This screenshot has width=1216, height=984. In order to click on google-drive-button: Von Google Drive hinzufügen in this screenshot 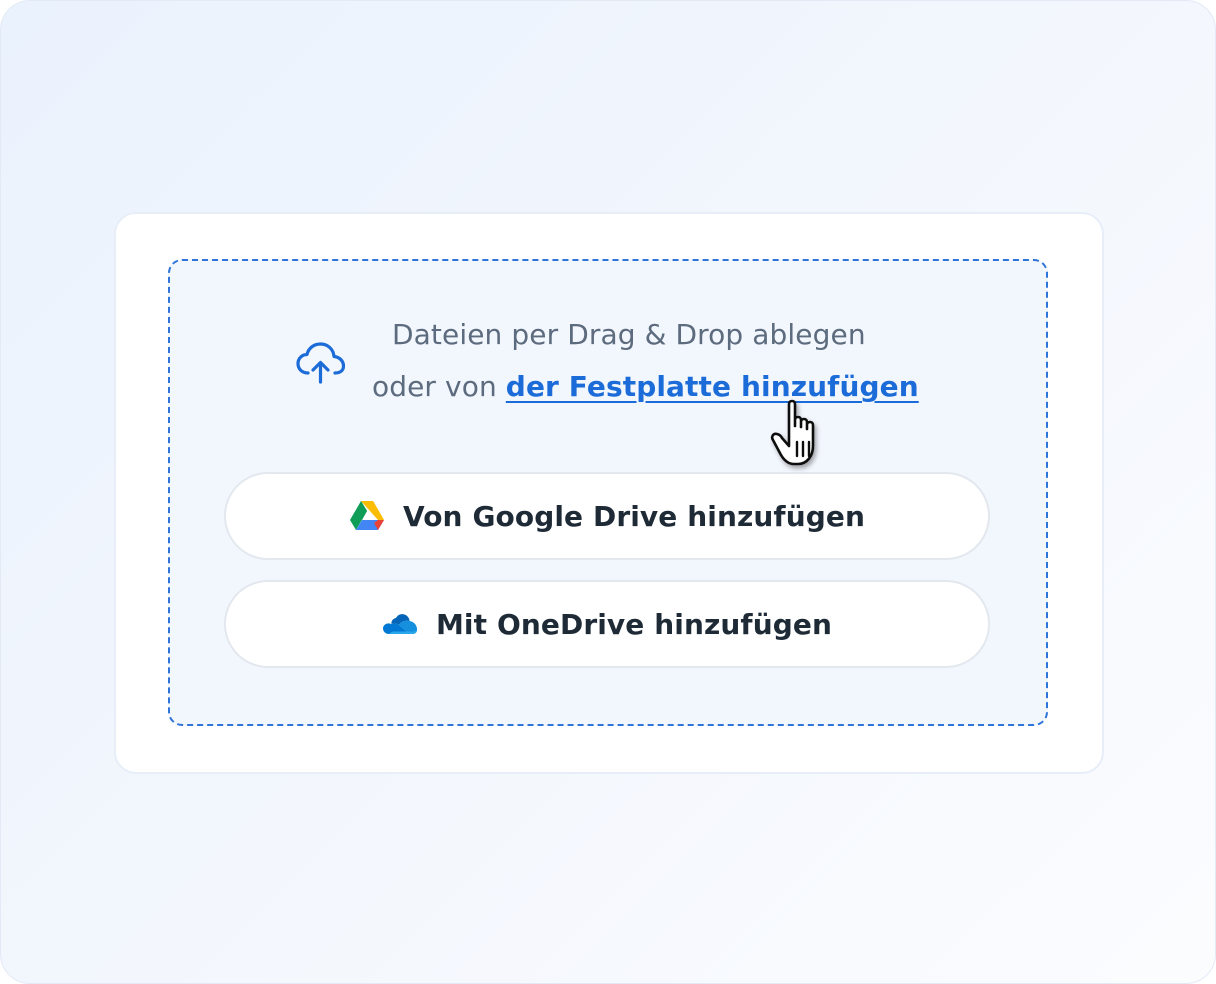, I will do `click(607, 516)`.